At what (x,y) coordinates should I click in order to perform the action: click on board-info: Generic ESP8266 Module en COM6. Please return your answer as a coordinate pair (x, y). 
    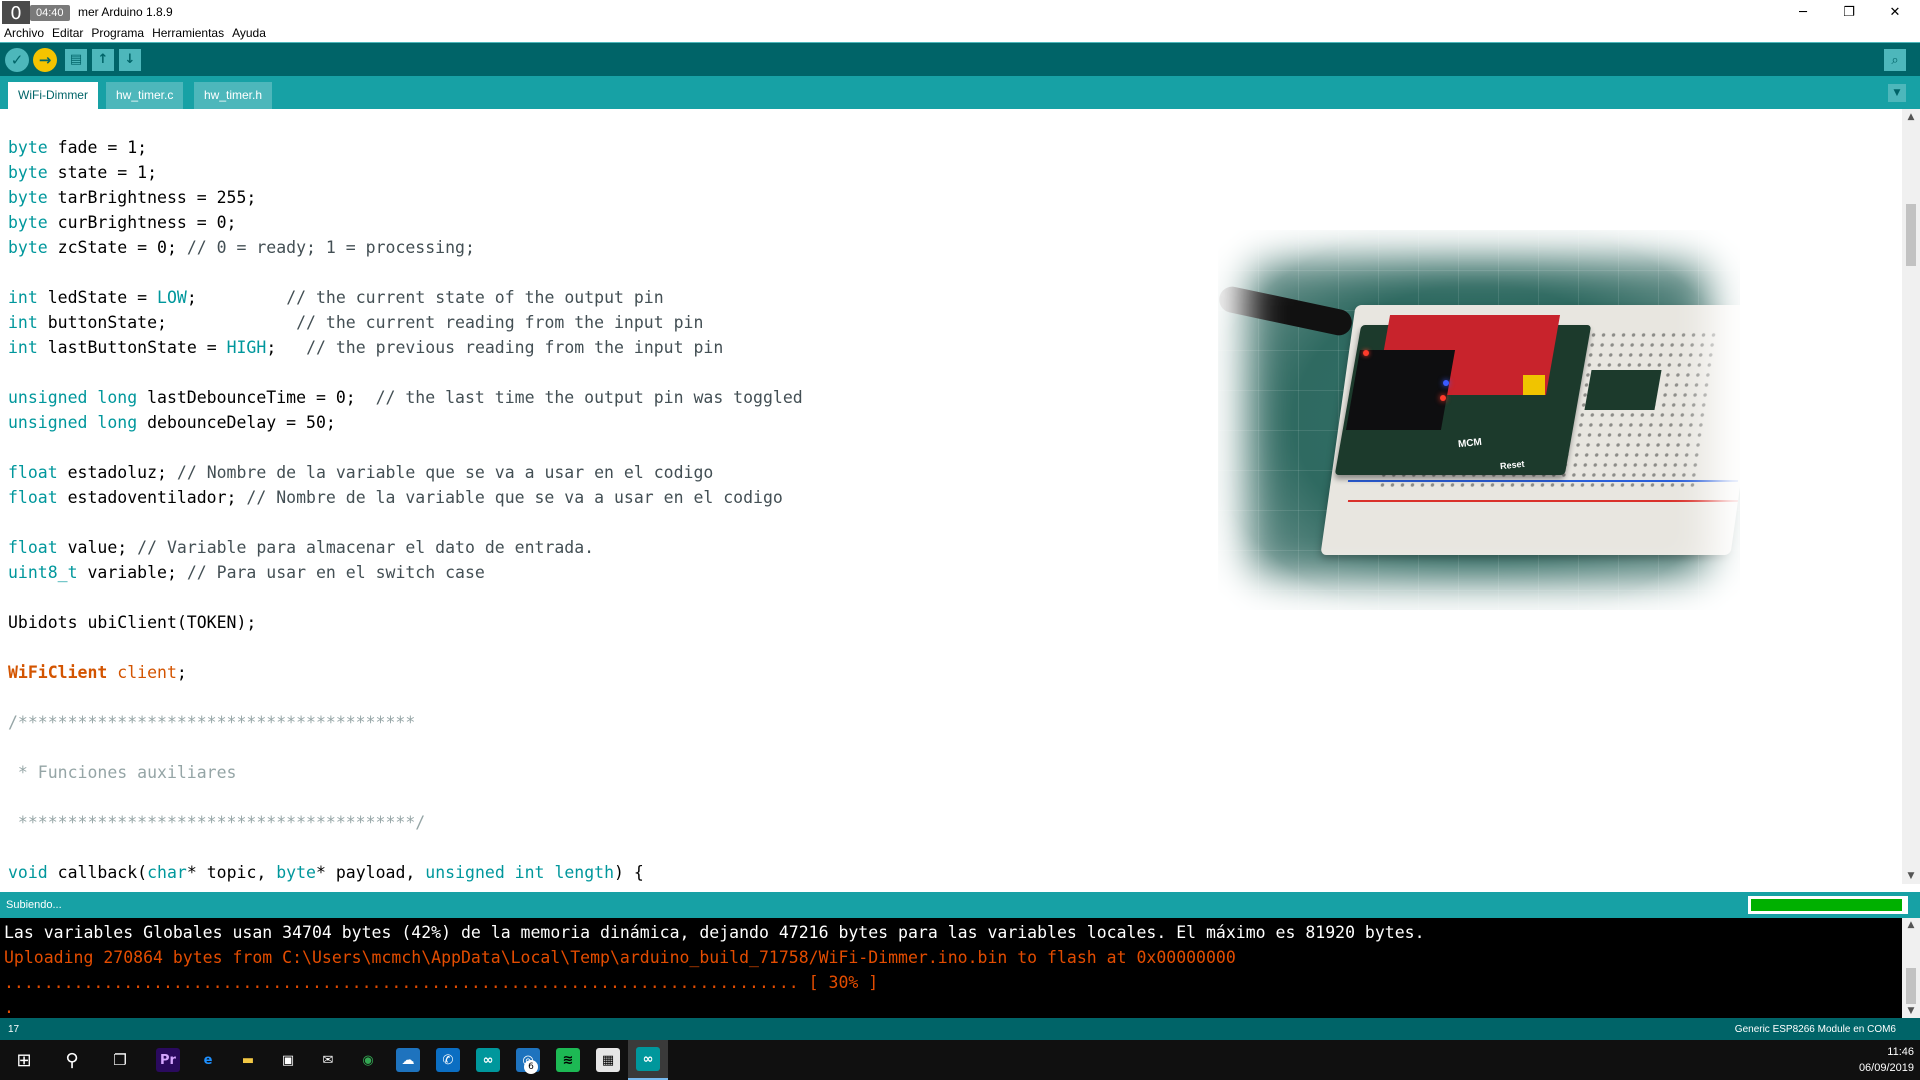
    Looking at the image, I should click on (1815, 1029).